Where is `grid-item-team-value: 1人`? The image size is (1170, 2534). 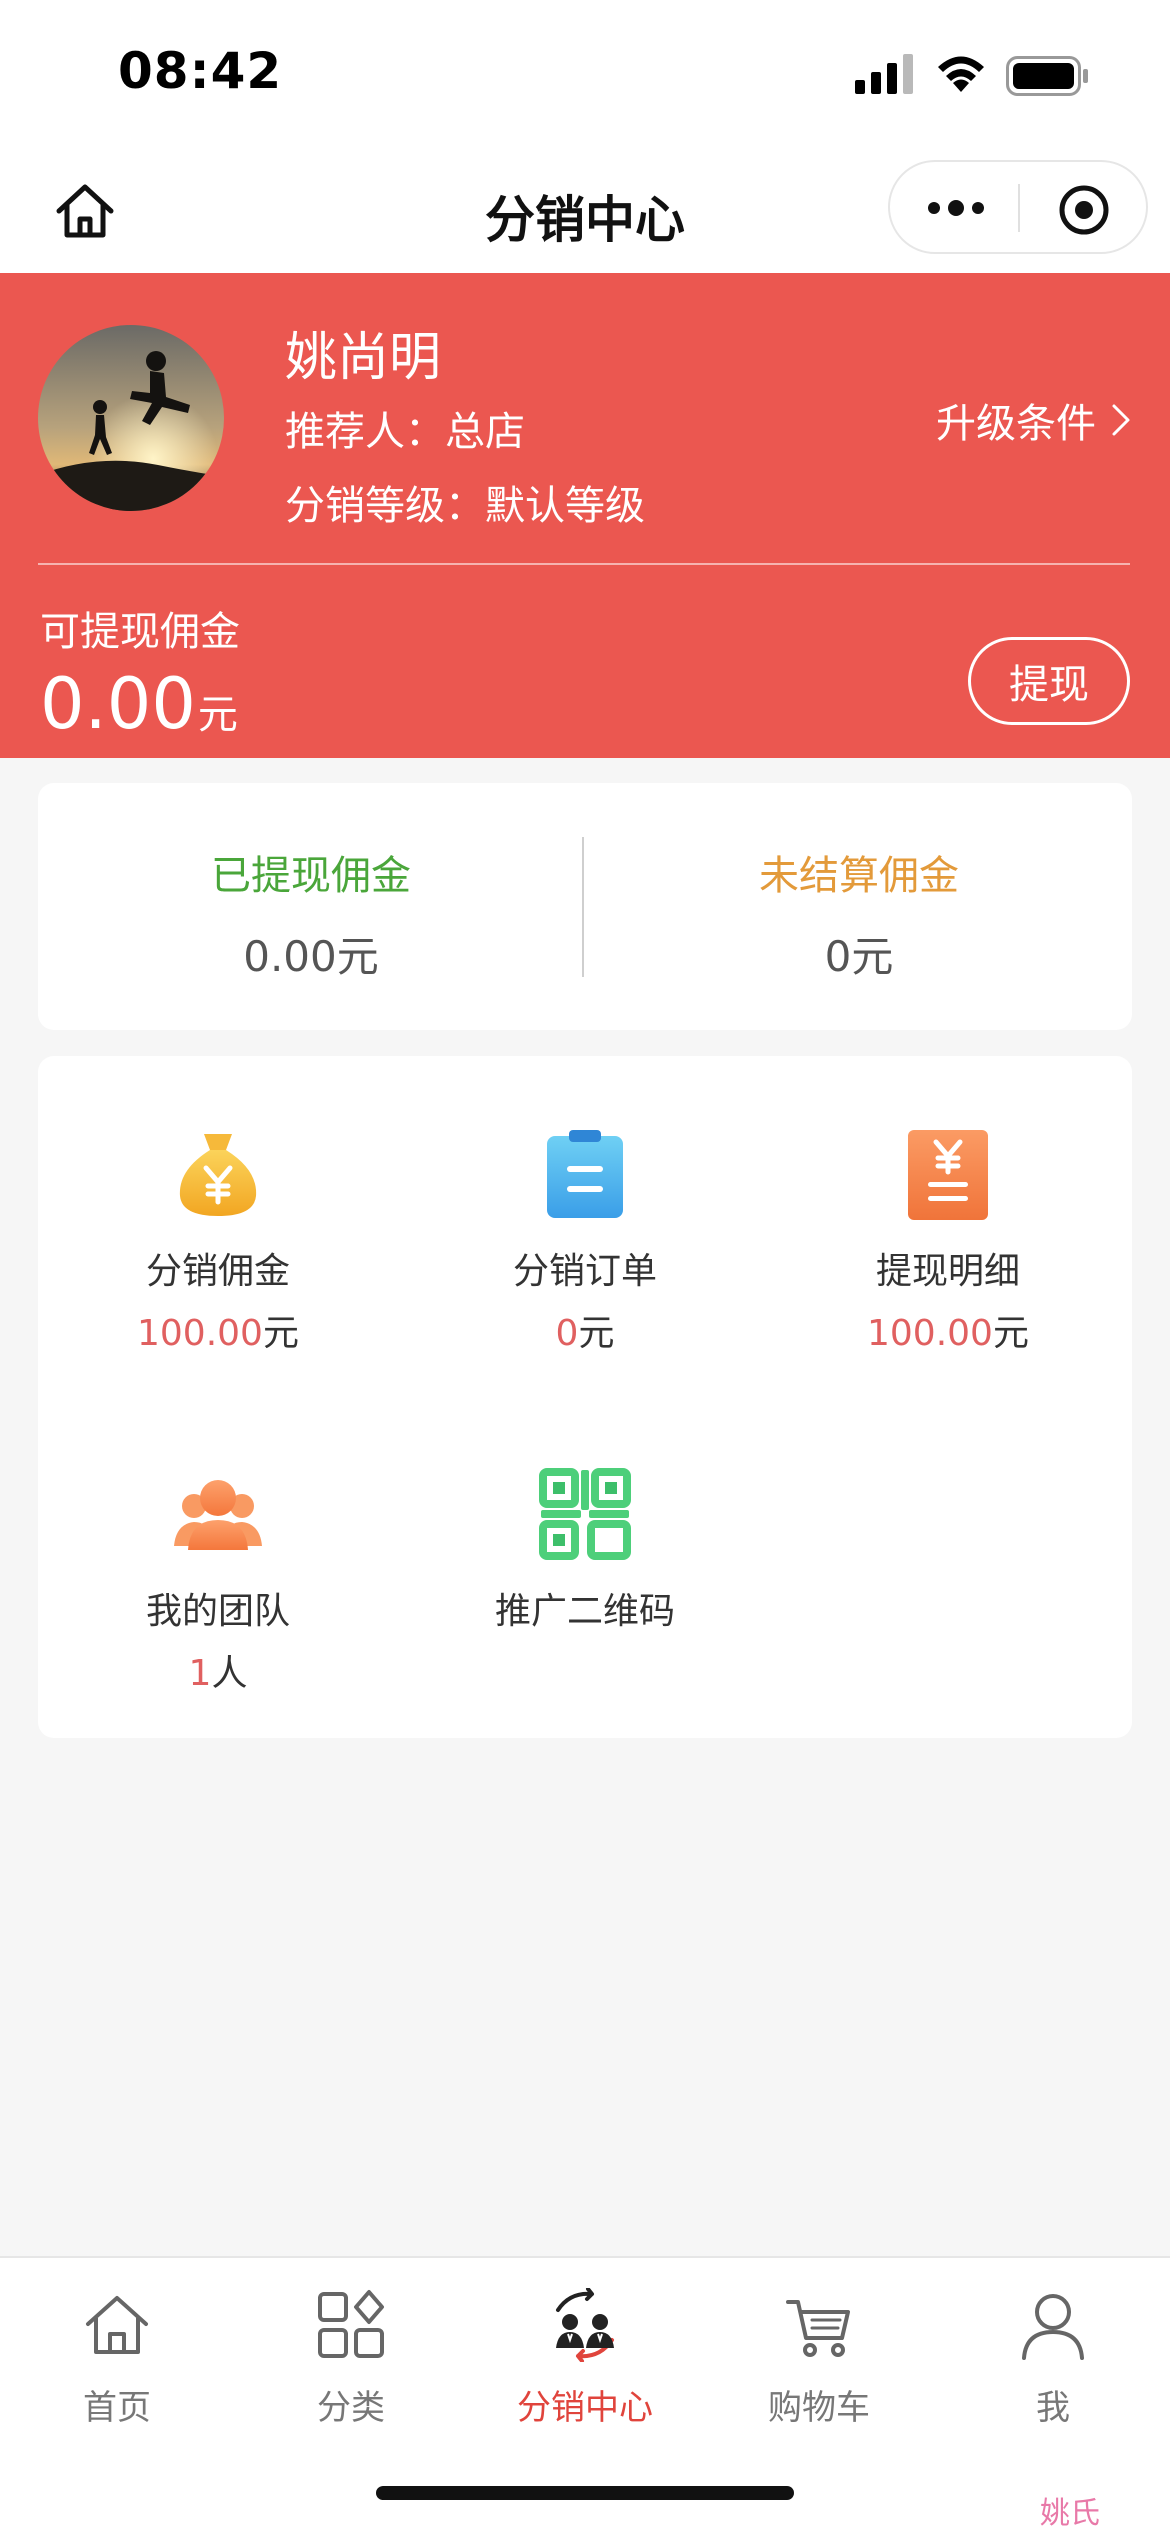 grid-item-team-value: 1人 is located at coordinates (218, 1670).